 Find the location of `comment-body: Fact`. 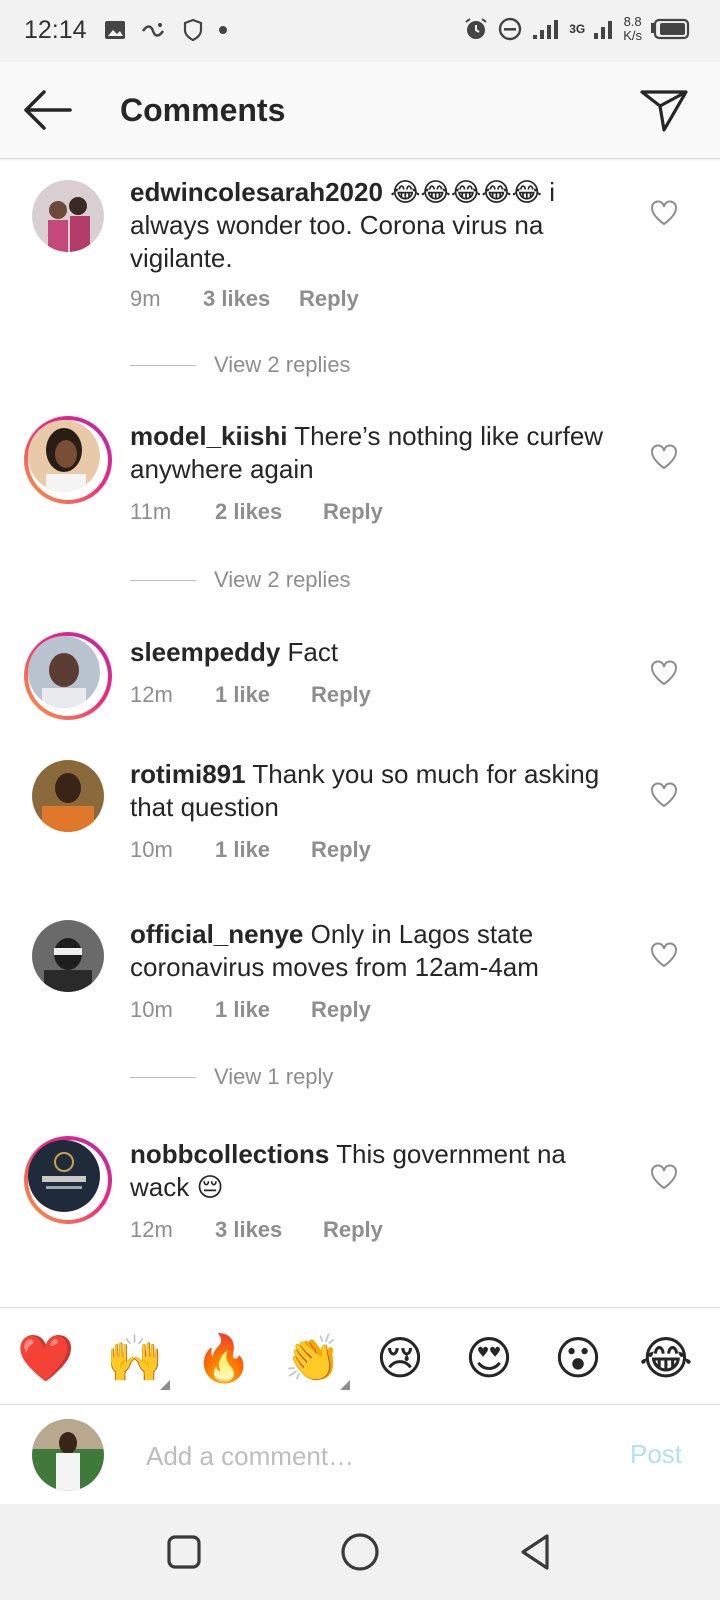

comment-body: Fact is located at coordinates (313, 652).